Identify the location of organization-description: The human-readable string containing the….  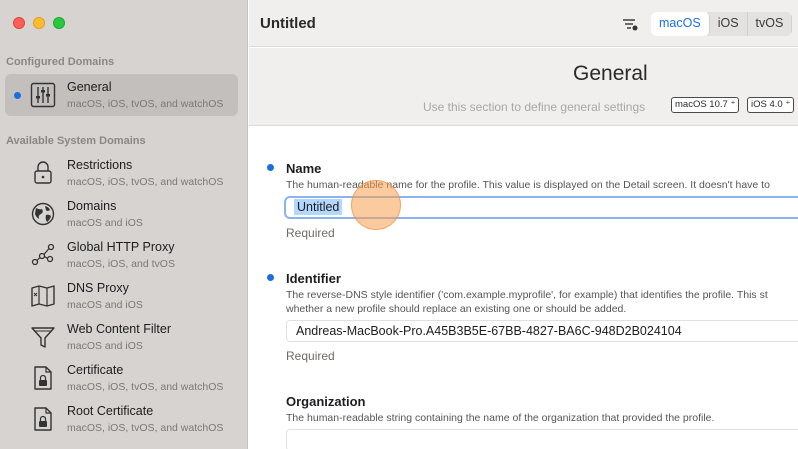
(500, 418).